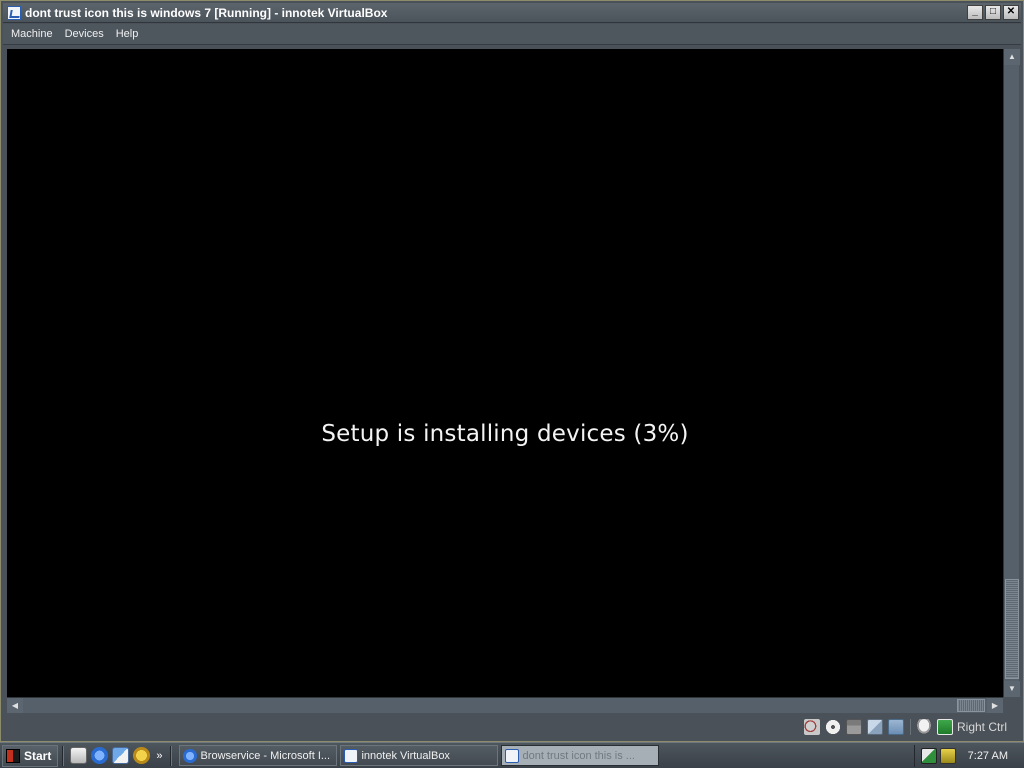 The image size is (1024, 768). What do you see at coordinates (1011, 373) in the screenshot?
I see `vertical-scrollbar: ▲ ▼` at bounding box center [1011, 373].